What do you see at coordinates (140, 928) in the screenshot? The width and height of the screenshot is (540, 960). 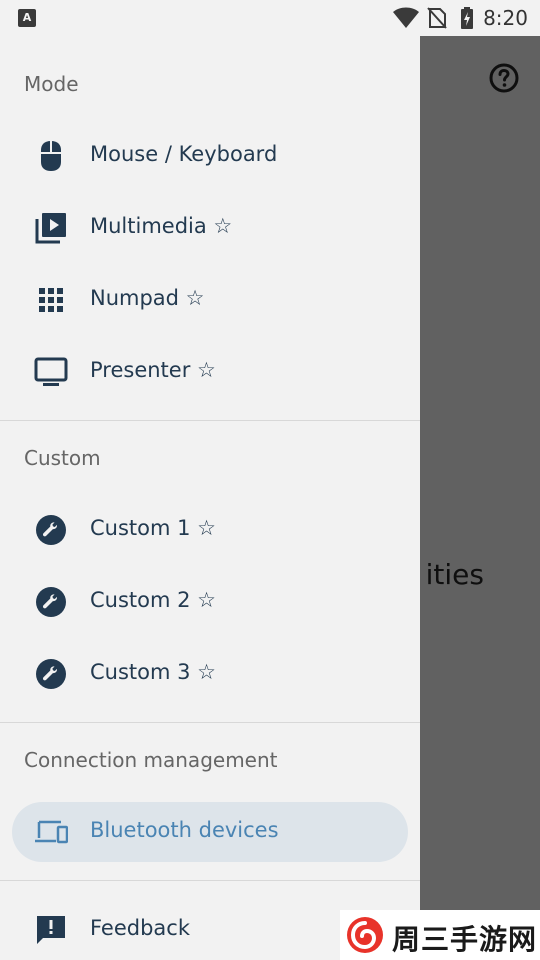 I see `menu-item-label: Feedback` at bounding box center [140, 928].